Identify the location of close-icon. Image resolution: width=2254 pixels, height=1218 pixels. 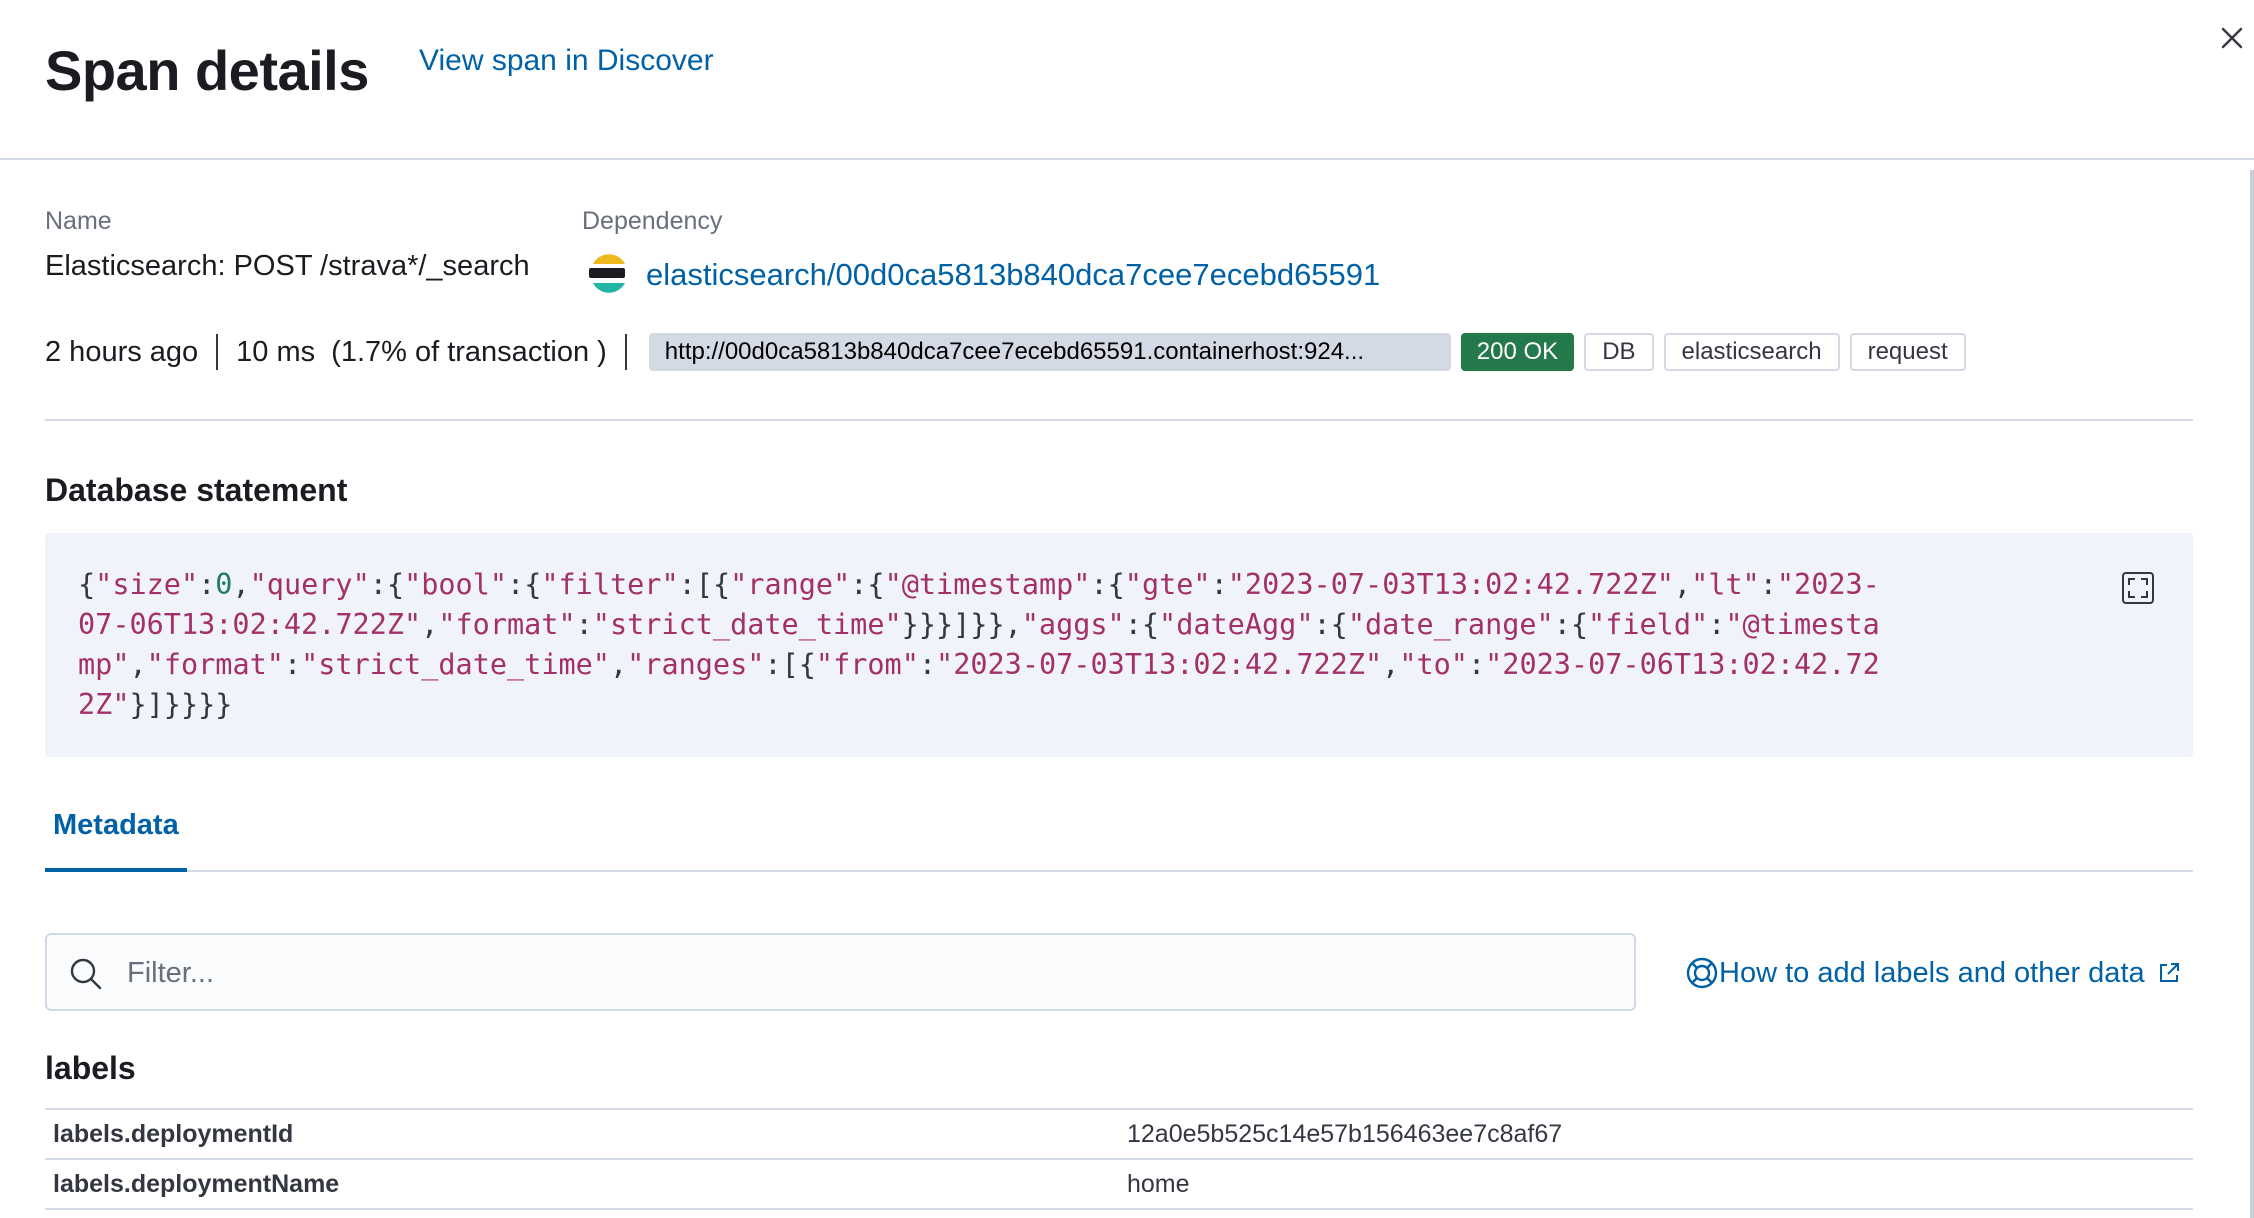
(2232, 38).